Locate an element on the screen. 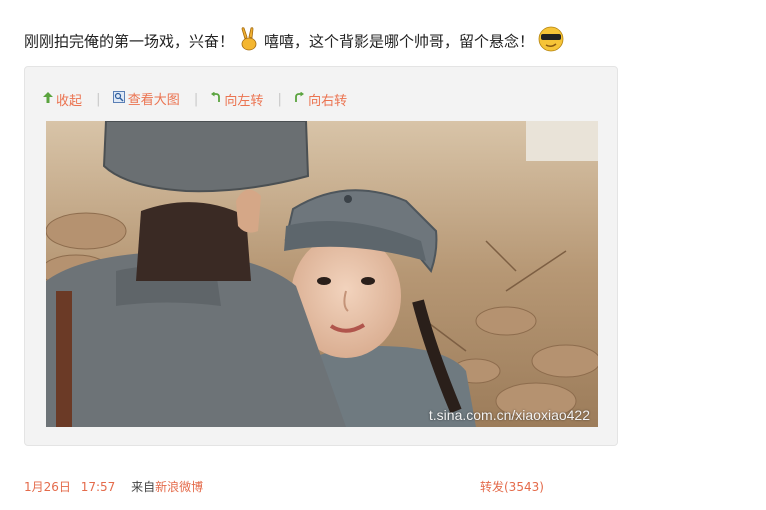  arrow-up-icon is located at coordinates (48, 99).